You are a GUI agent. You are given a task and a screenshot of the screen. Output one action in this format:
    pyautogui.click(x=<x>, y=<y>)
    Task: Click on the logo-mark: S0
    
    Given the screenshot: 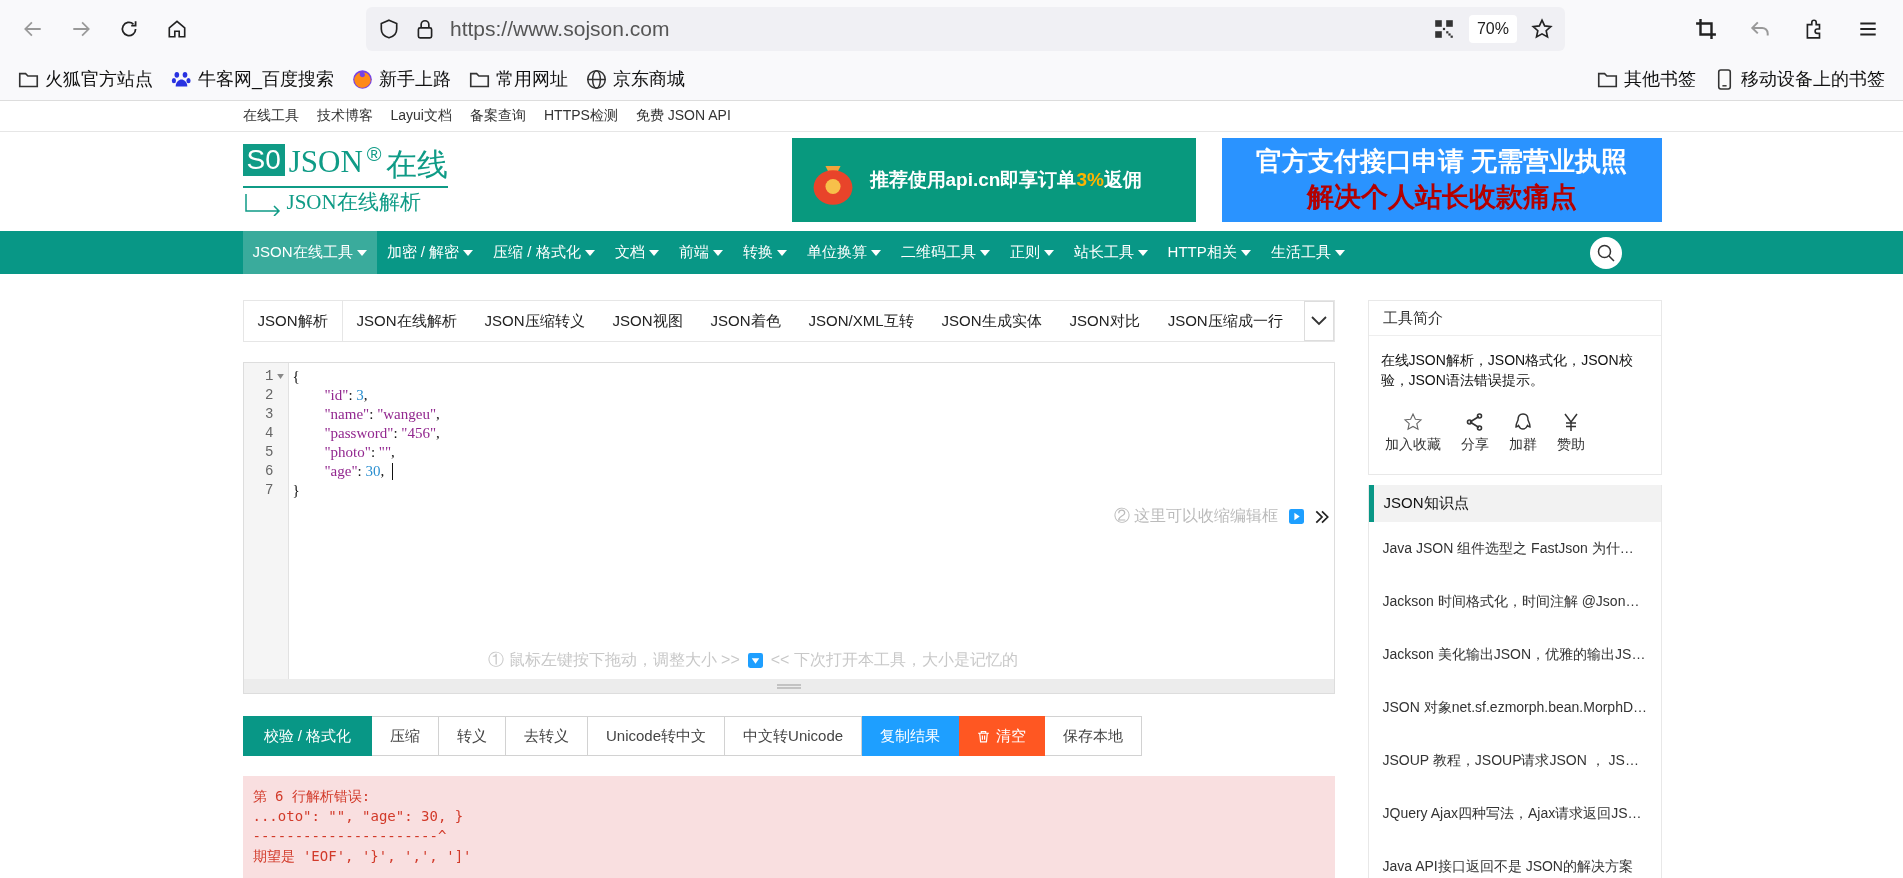 What is the action you would take?
    pyautogui.click(x=263, y=159)
    